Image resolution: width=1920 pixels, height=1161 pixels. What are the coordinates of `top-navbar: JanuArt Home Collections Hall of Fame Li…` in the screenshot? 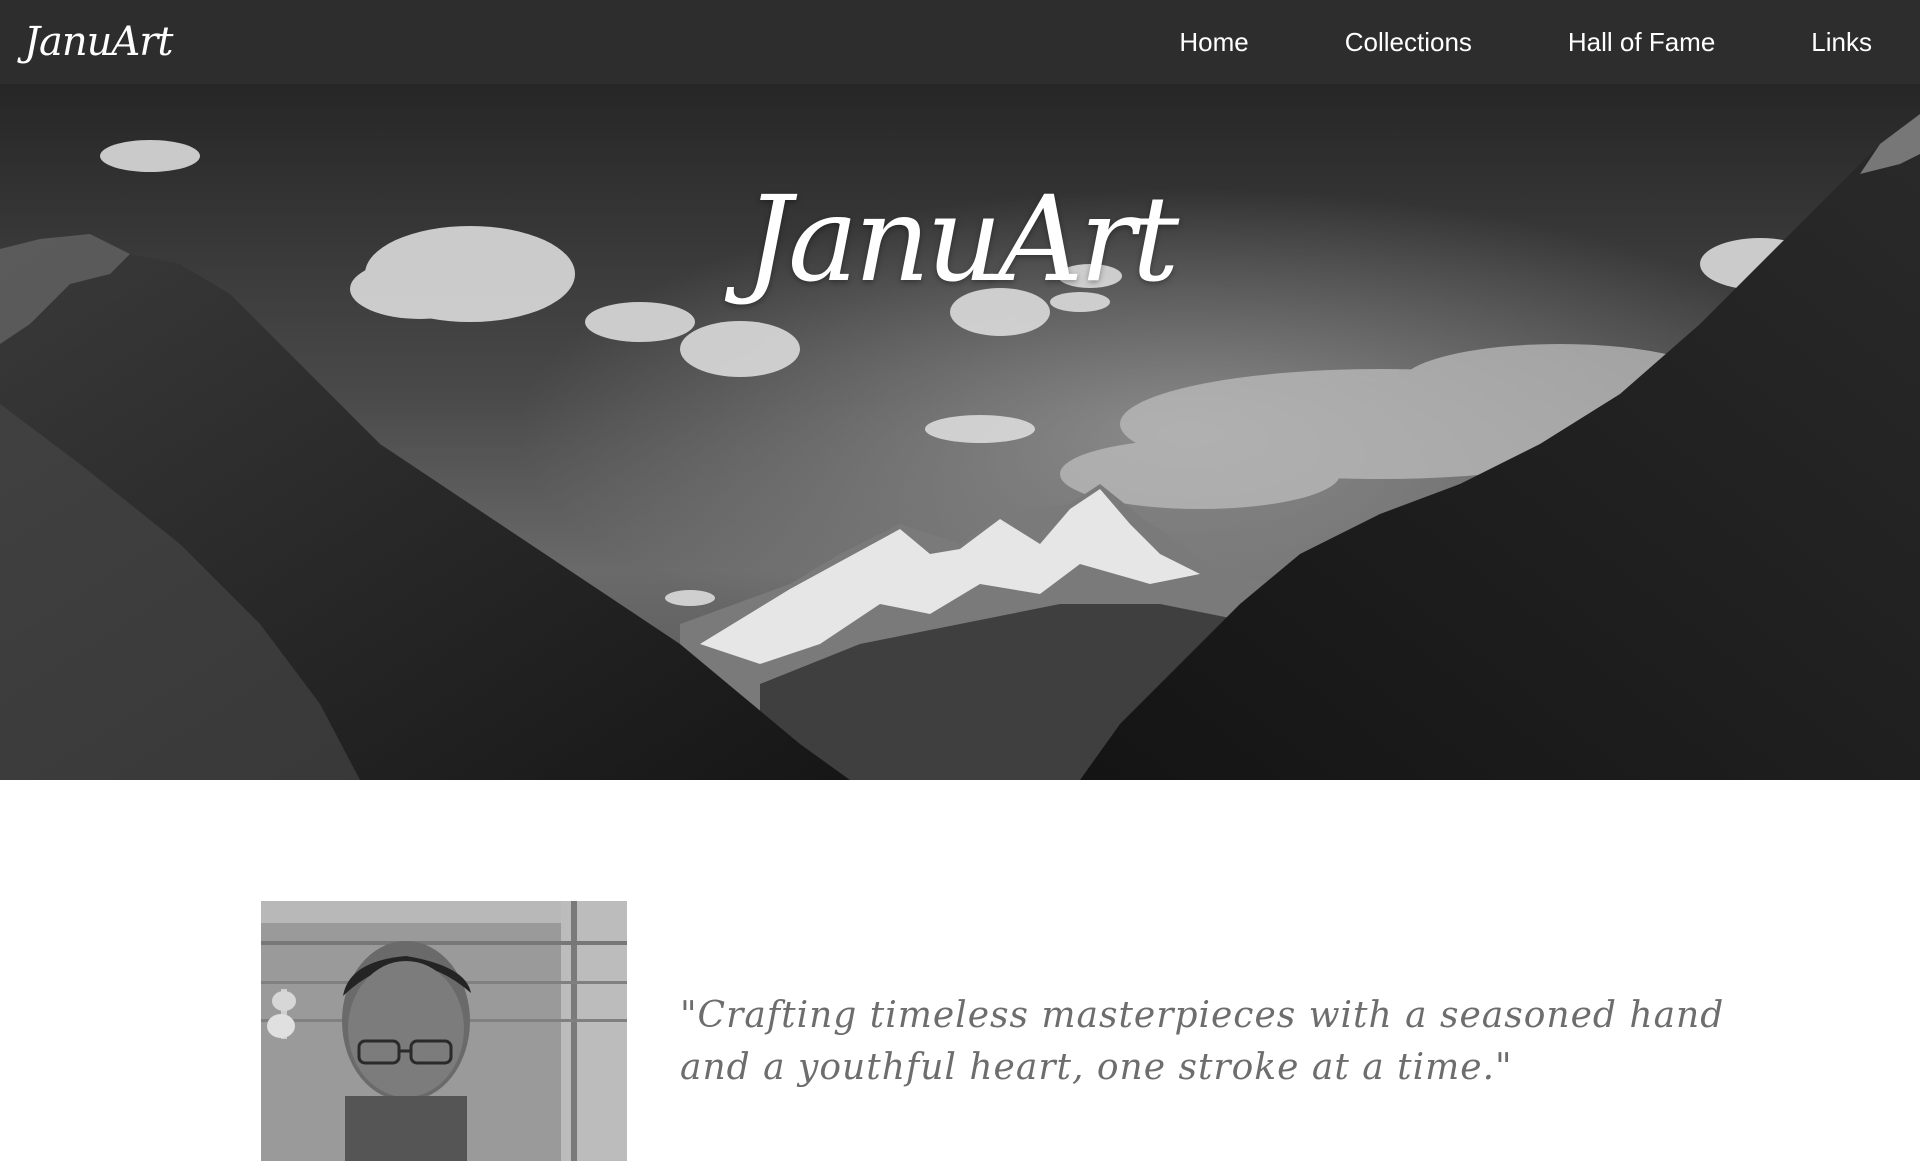 It's located at (960, 42).